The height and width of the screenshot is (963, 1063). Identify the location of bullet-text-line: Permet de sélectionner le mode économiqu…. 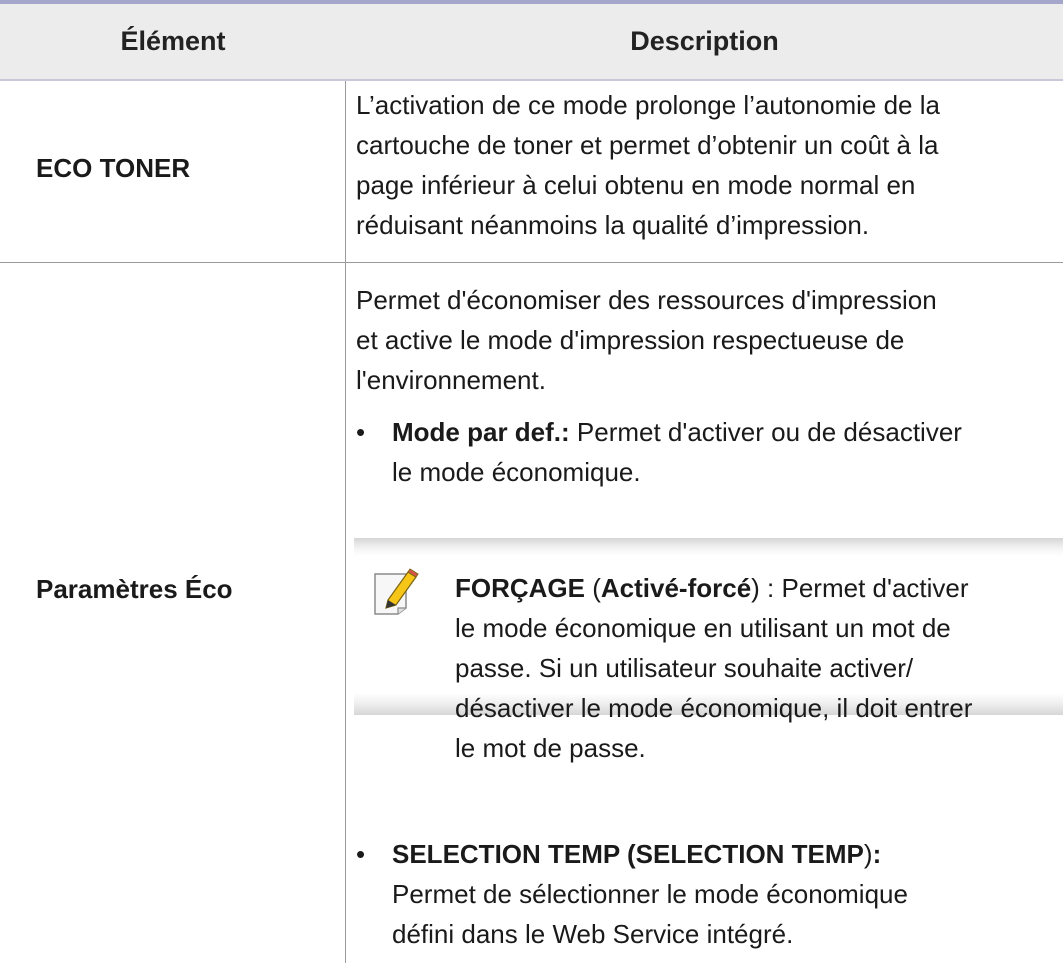
(650, 894).